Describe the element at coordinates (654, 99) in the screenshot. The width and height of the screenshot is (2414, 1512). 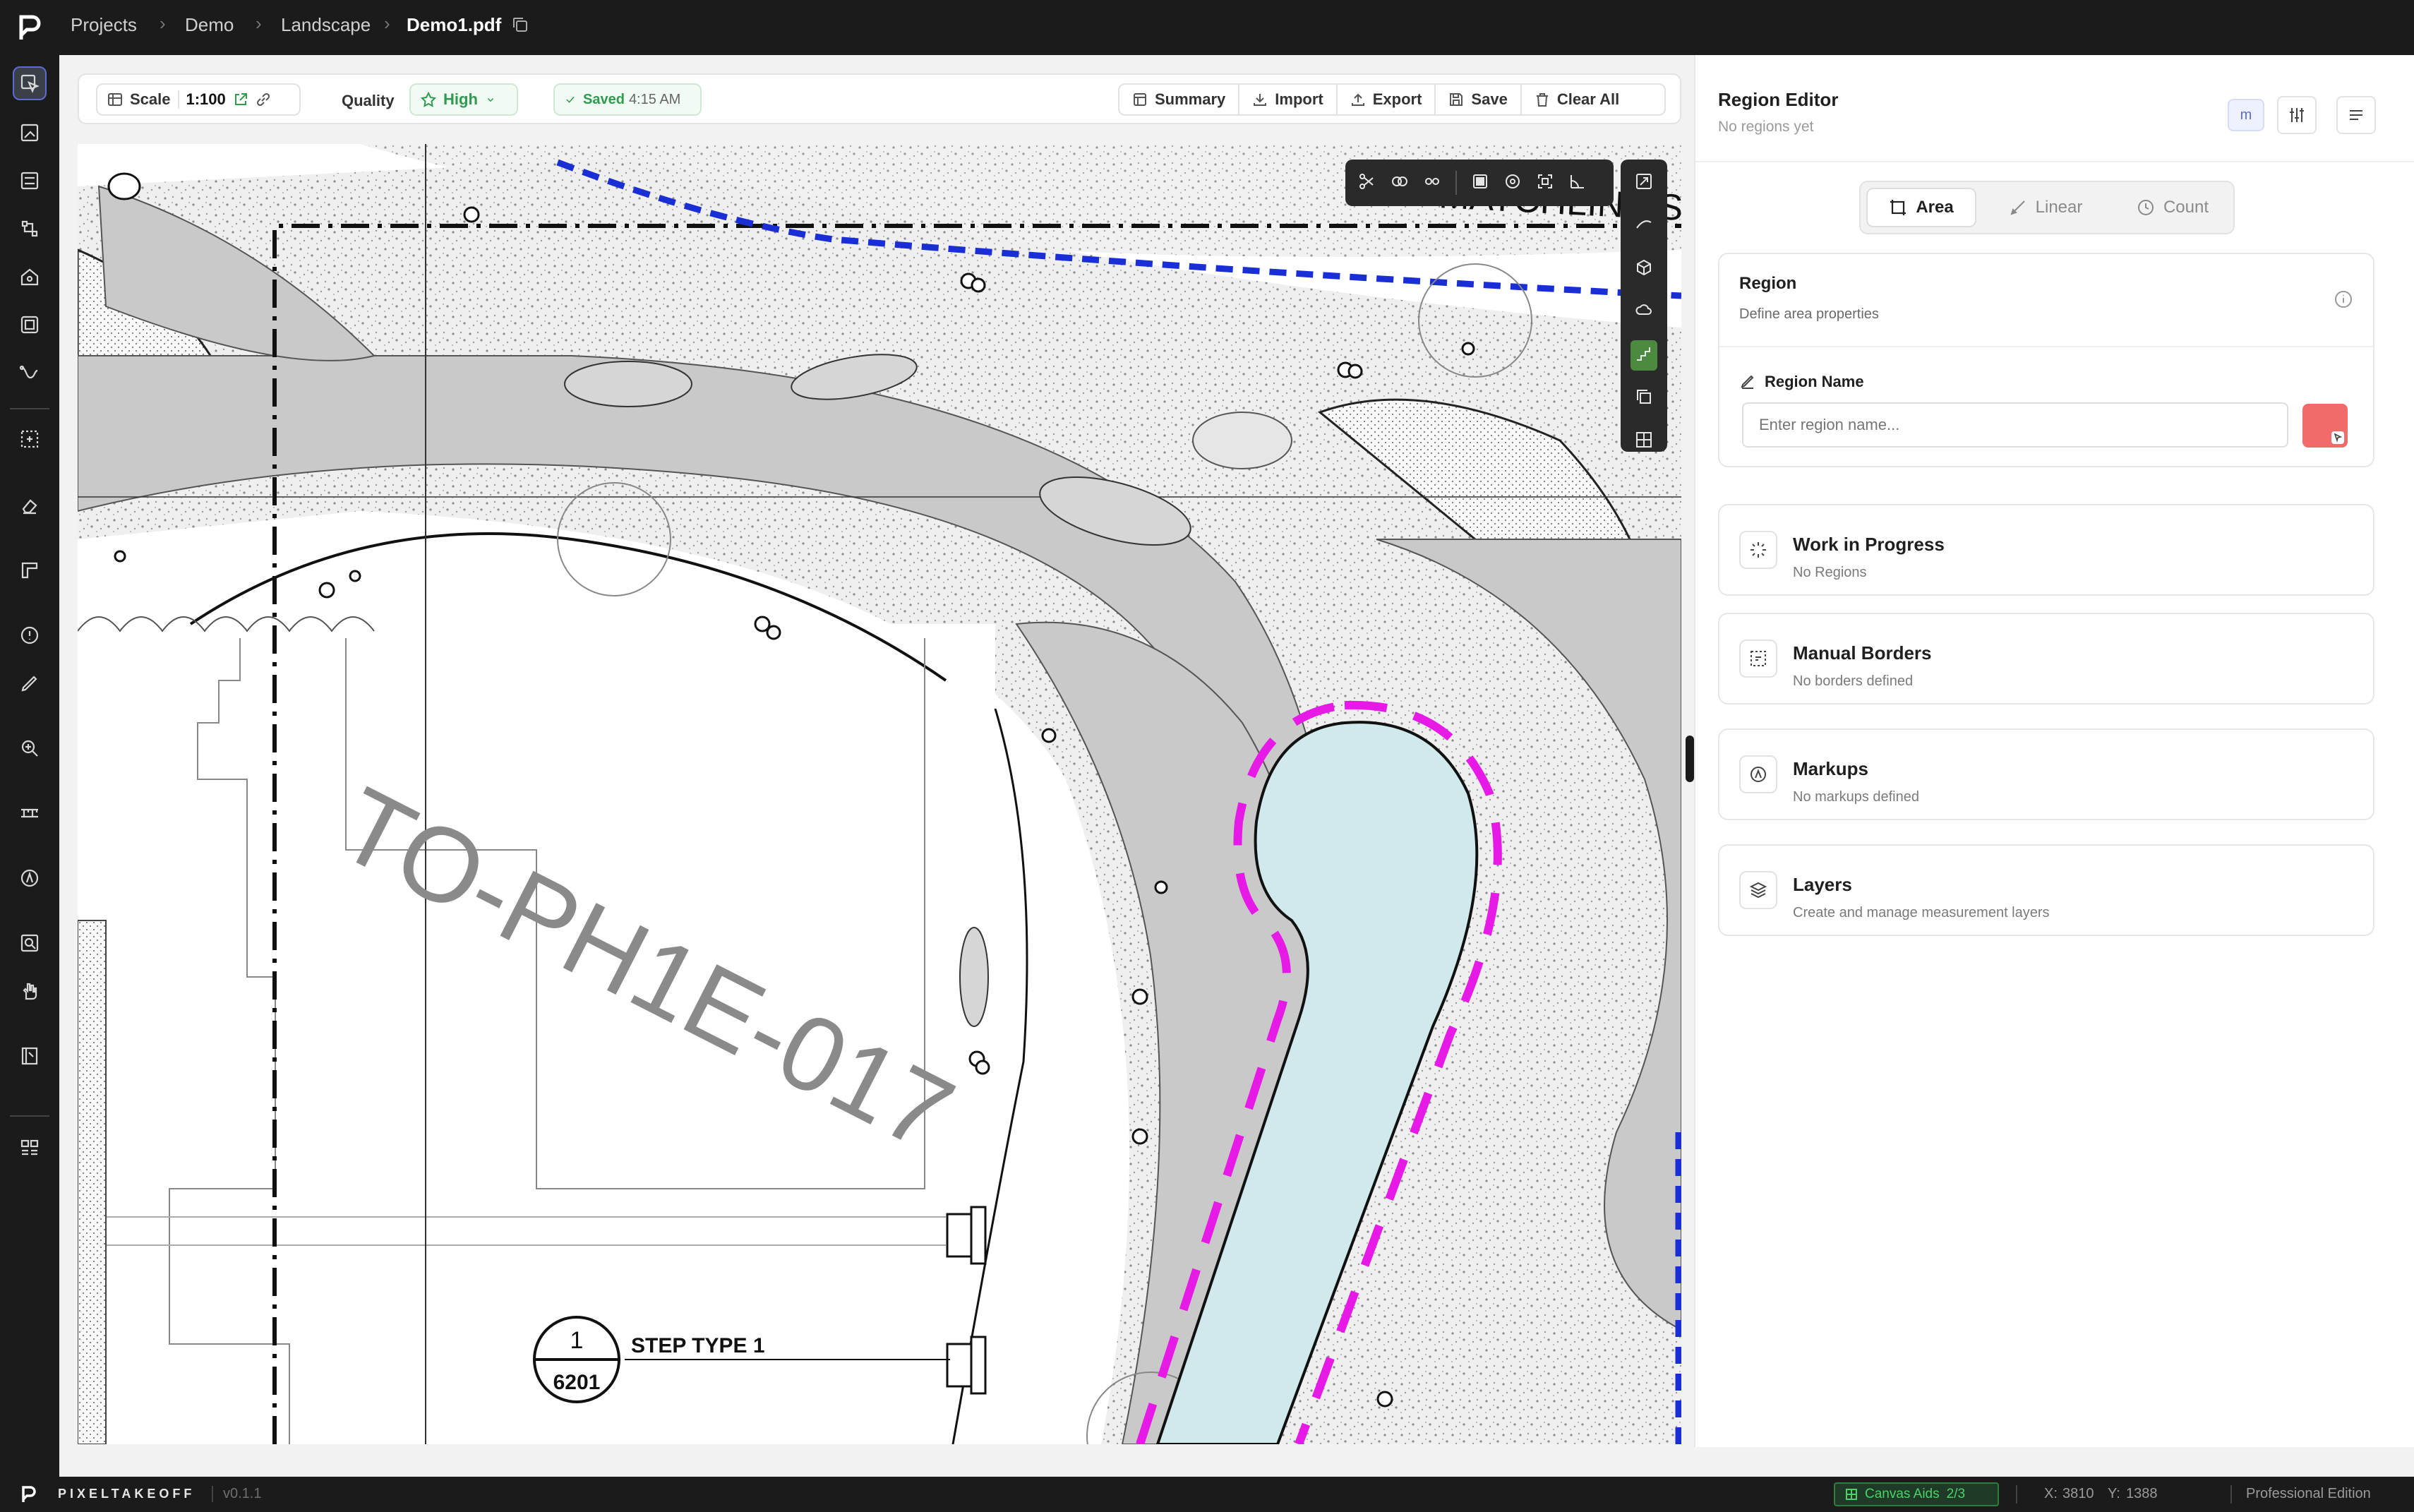
I see `saved-time: 4:15 AM` at that location.